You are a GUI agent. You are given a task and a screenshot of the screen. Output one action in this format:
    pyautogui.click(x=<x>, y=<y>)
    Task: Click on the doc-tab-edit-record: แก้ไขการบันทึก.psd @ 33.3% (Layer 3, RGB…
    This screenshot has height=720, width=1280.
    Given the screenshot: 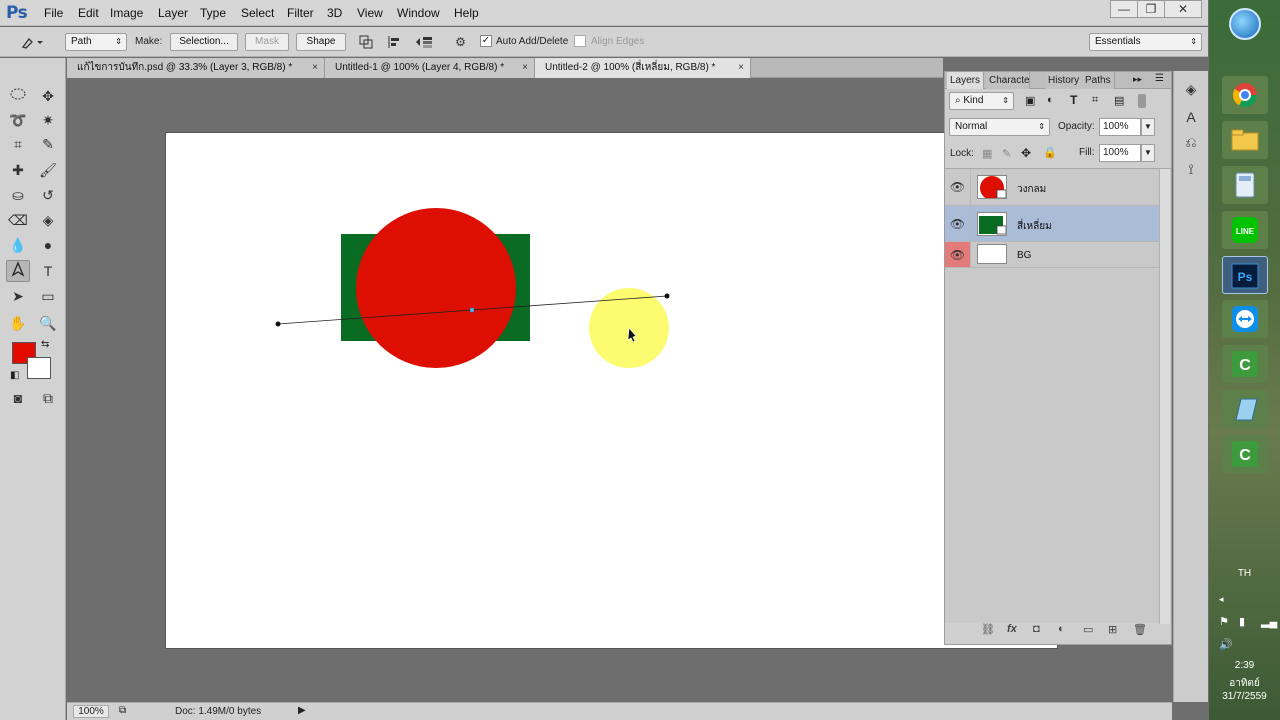 What is the action you would take?
    pyautogui.click(x=196, y=68)
    